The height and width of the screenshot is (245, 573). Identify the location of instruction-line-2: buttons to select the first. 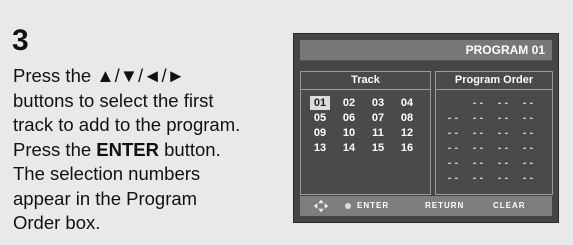
(113, 100).